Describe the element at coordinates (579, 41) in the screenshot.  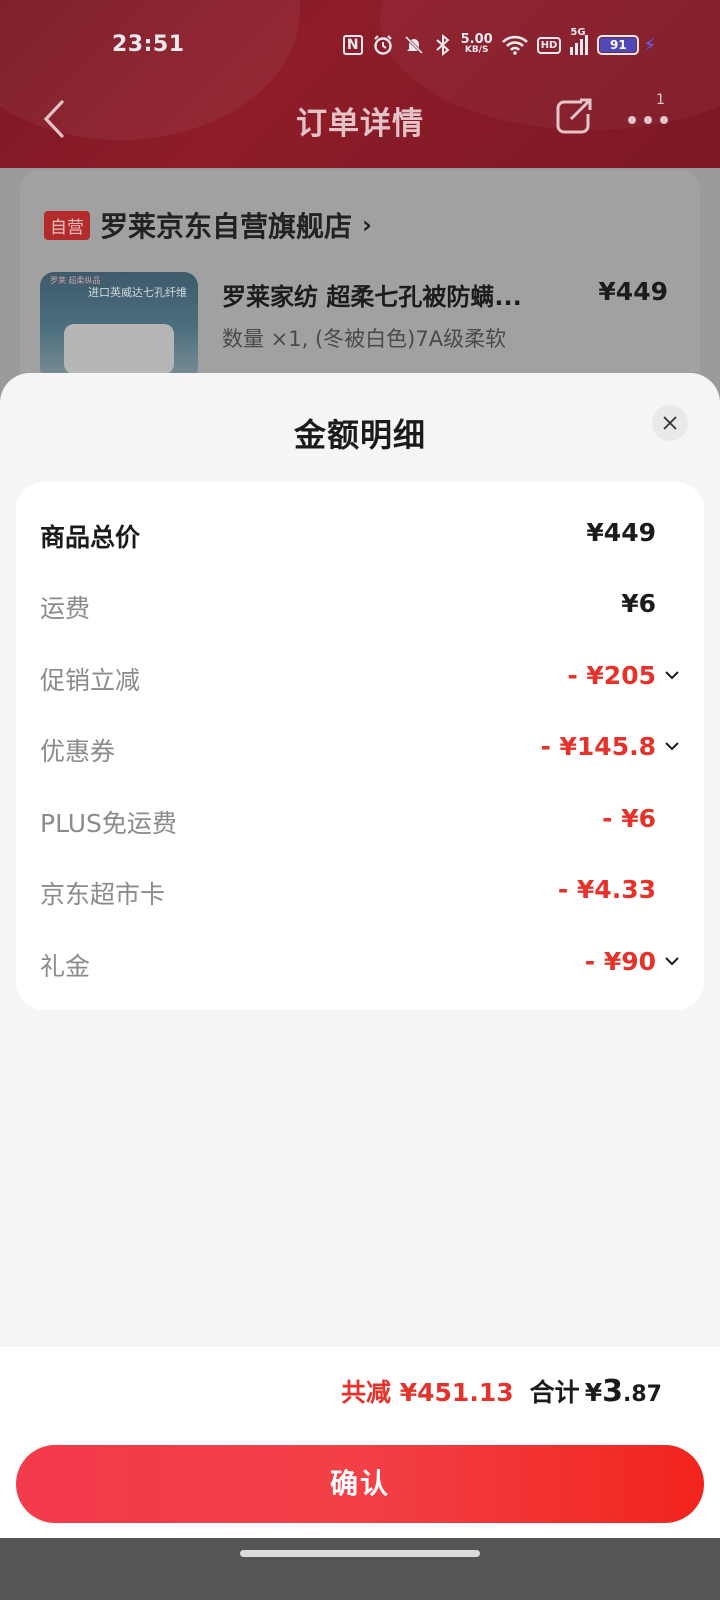
I see `cell-signal-icon: 5G` at that location.